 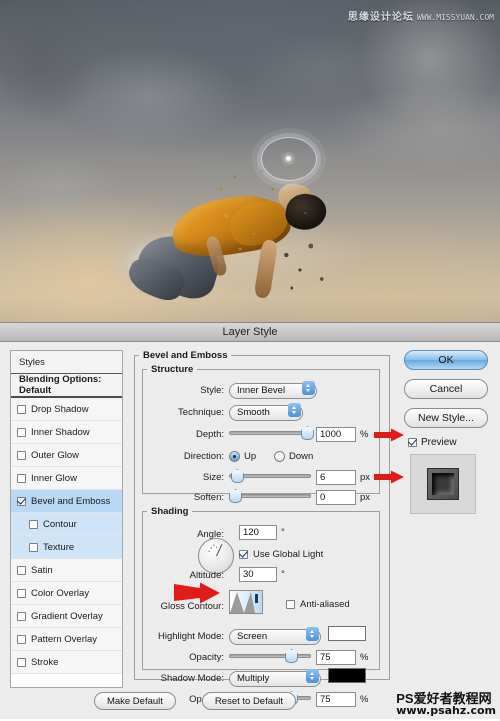 I want to click on highlight-mode-select: Screen, so click(x=275, y=636).